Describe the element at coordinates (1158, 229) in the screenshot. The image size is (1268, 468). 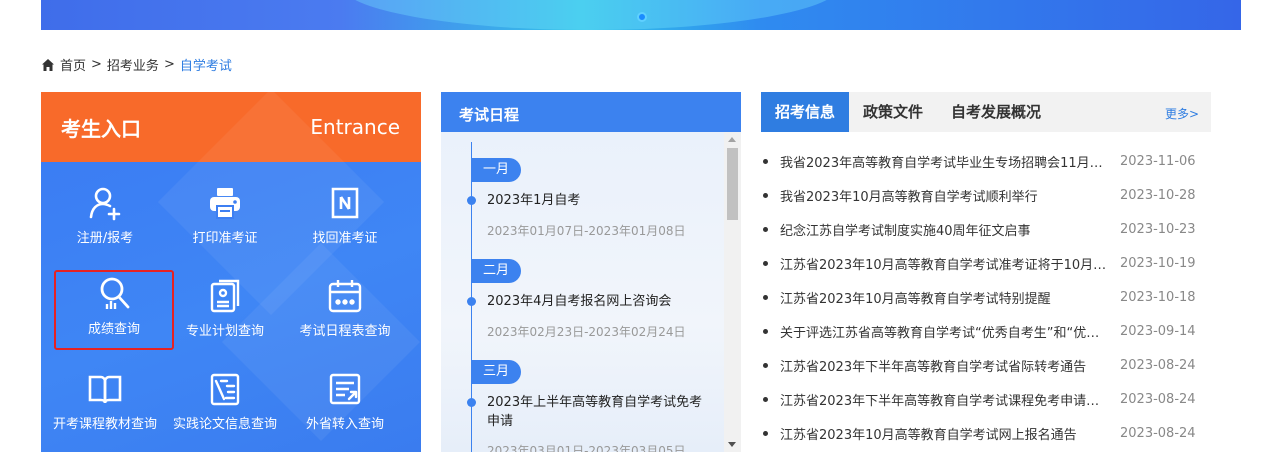
I see `news-date: 2023-10-23` at that location.